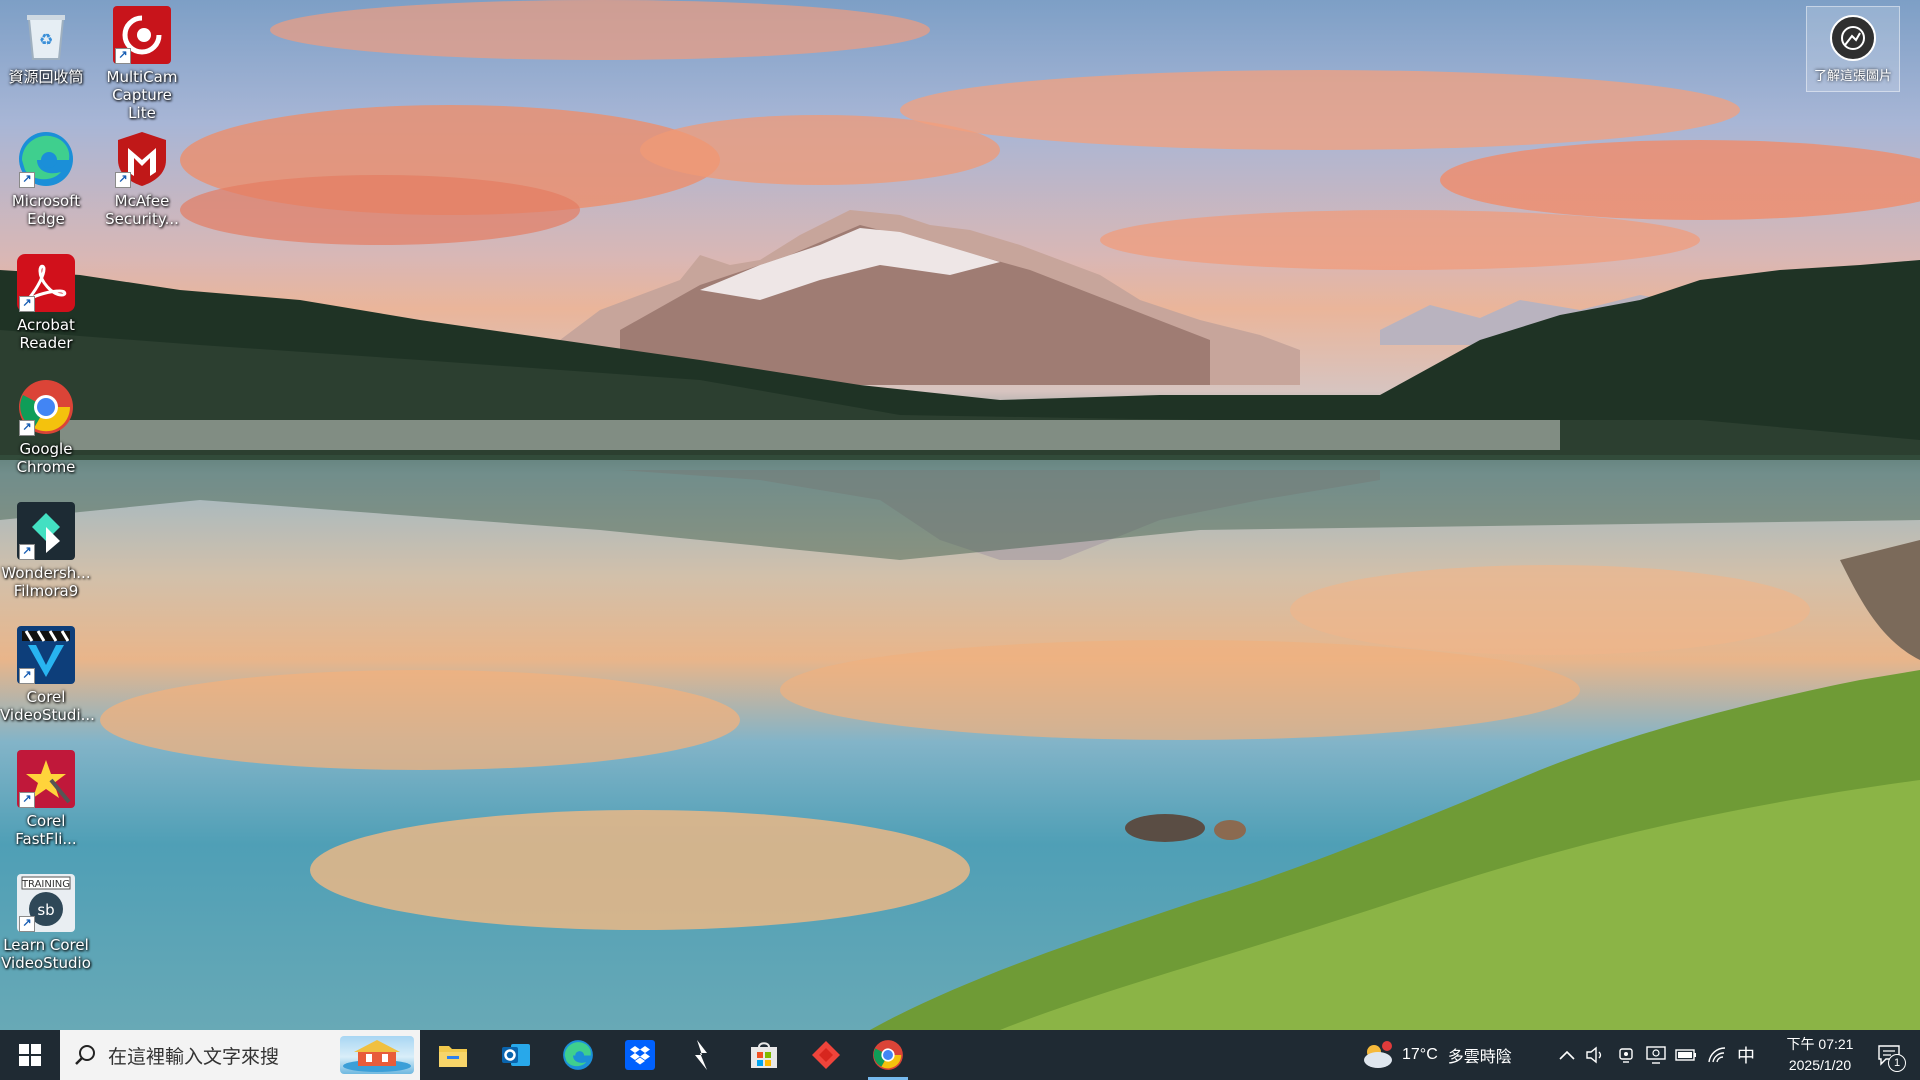 The width and height of the screenshot is (1920, 1080). What do you see at coordinates (142, 159) in the screenshot?
I see `mcafee-icon: ↗` at bounding box center [142, 159].